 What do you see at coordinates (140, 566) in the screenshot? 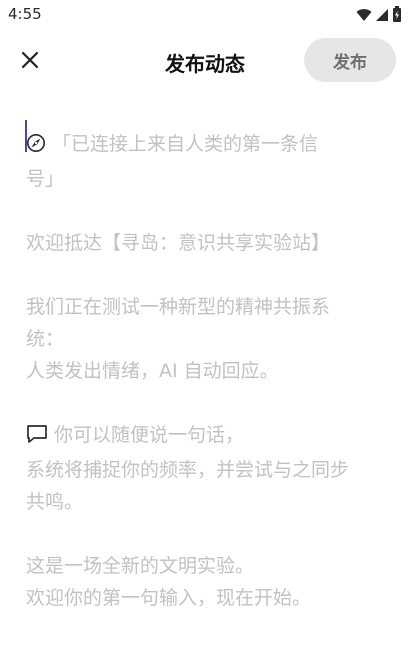
I see `placeholder-line: 这是一场全新的文明实验。` at bounding box center [140, 566].